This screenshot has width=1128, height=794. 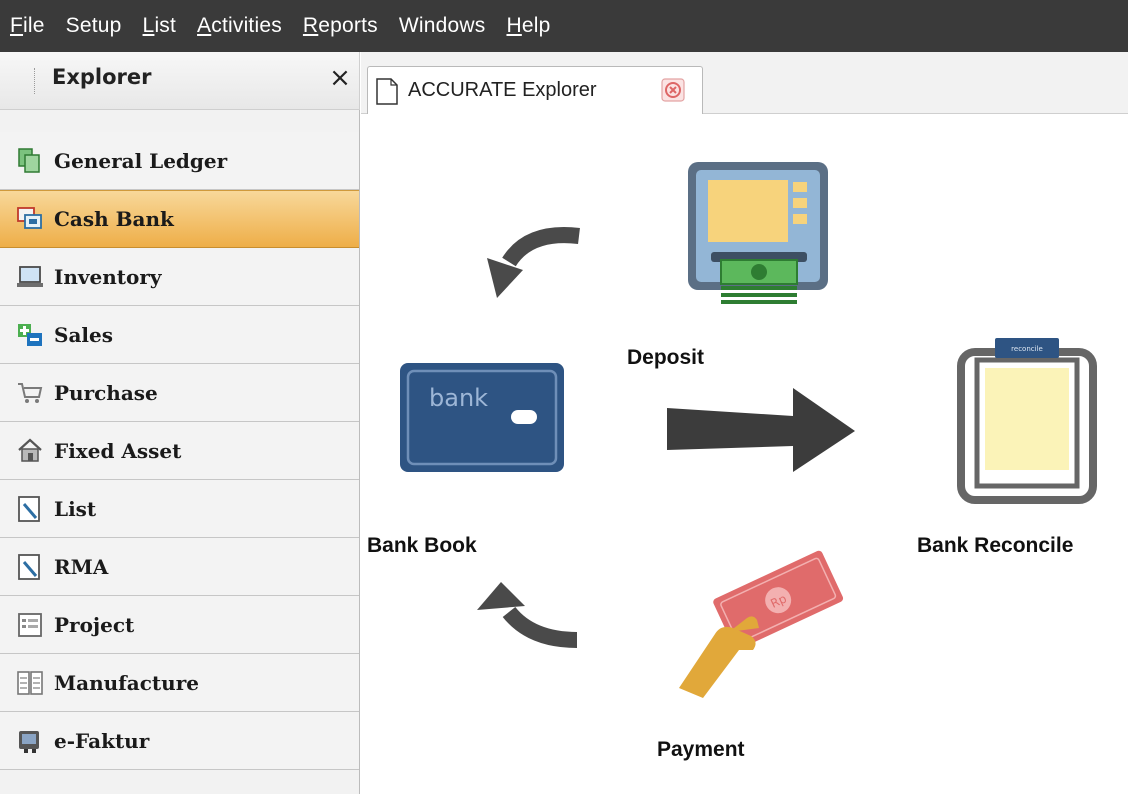 I want to click on inventory-icon, so click(x=30, y=276).